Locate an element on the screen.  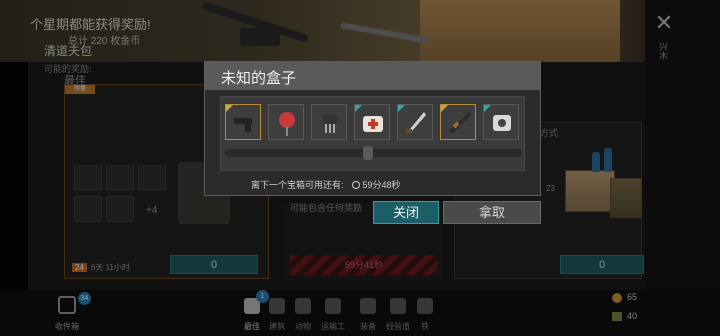
reward-item-medkit is located at coordinates (372, 122).